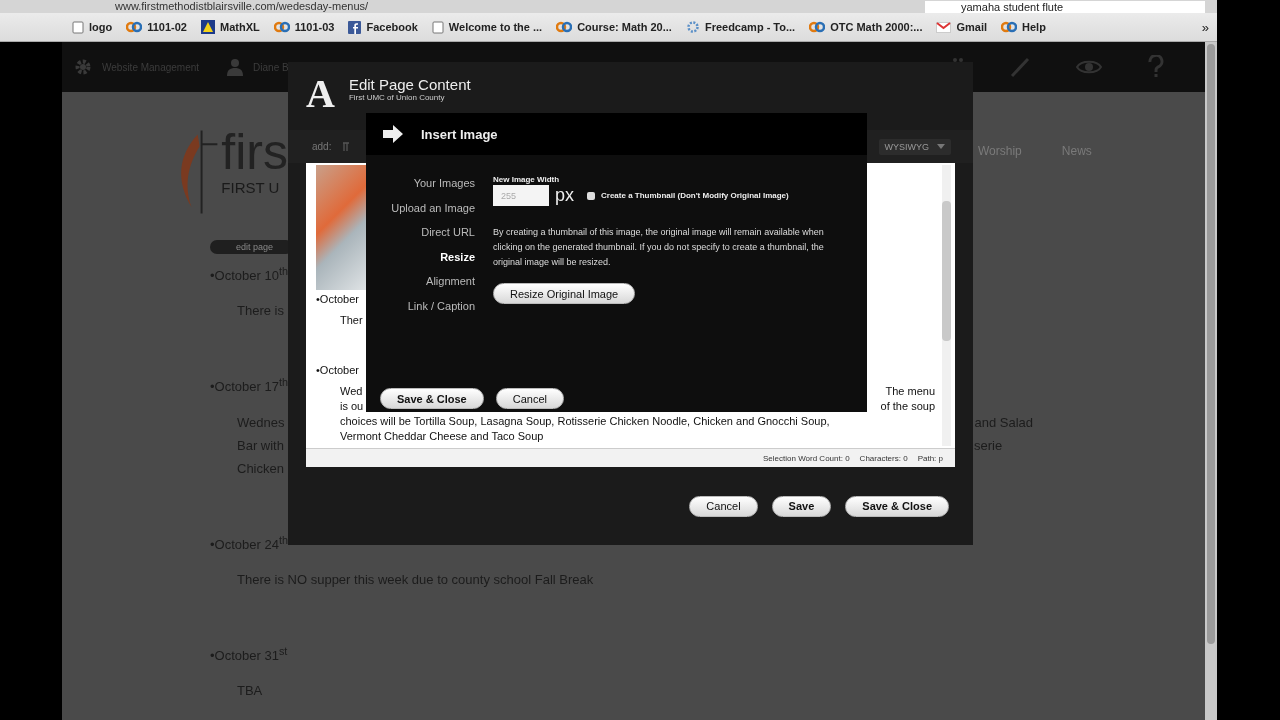 This screenshot has height=720, width=1280. What do you see at coordinates (907, 406) in the screenshot?
I see `menu-text: of the soup` at bounding box center [907, 406].